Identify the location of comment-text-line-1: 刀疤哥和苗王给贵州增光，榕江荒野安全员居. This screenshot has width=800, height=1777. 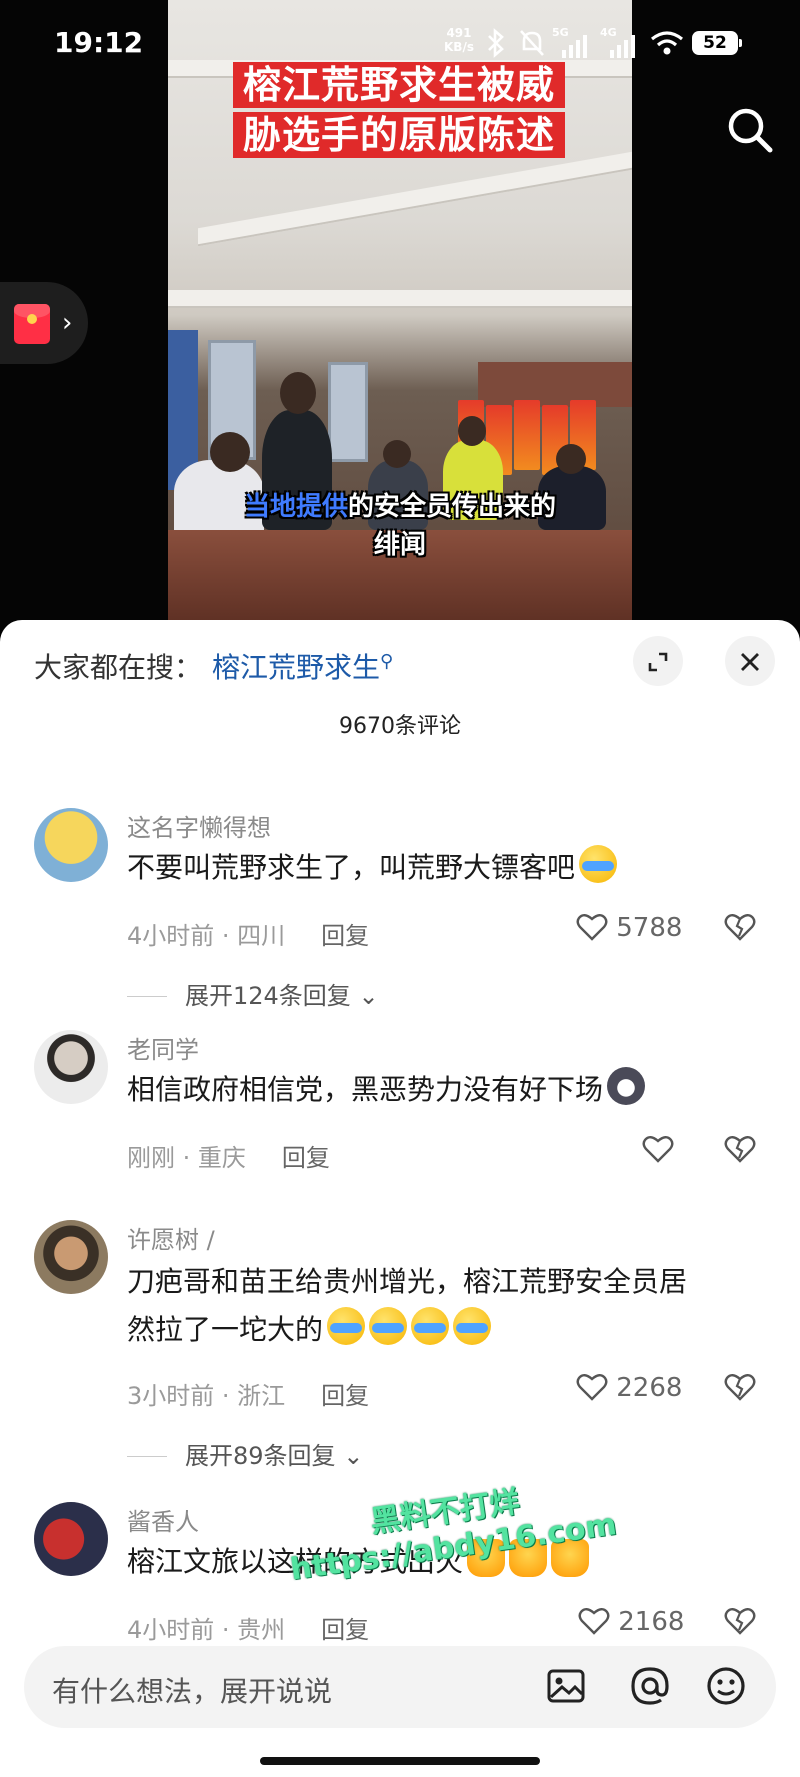
(407, 1281).